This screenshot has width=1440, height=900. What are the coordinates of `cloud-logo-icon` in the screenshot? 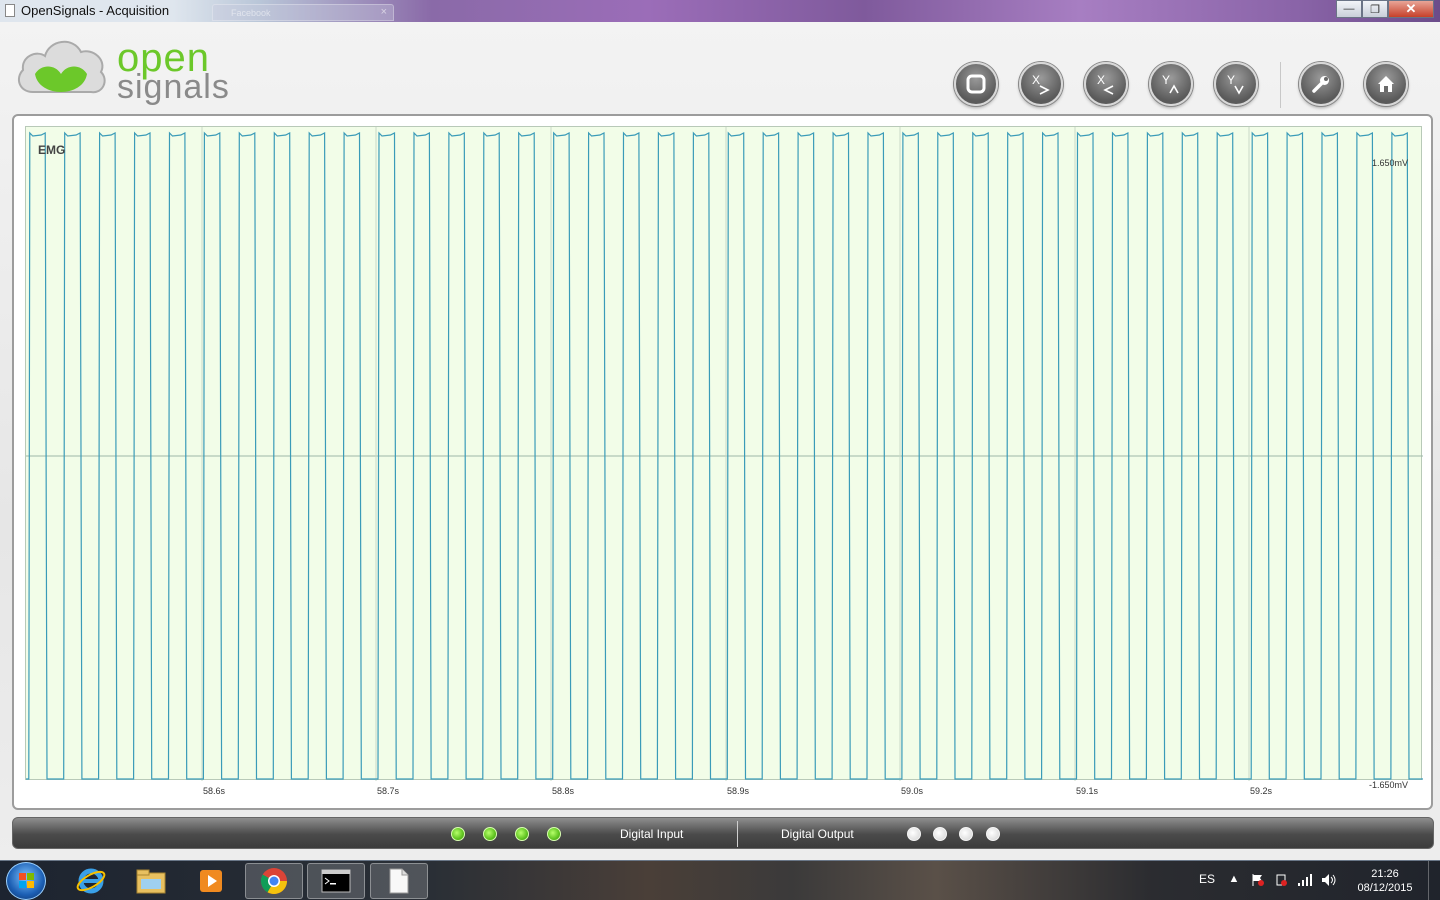 It's located at (61, 67).